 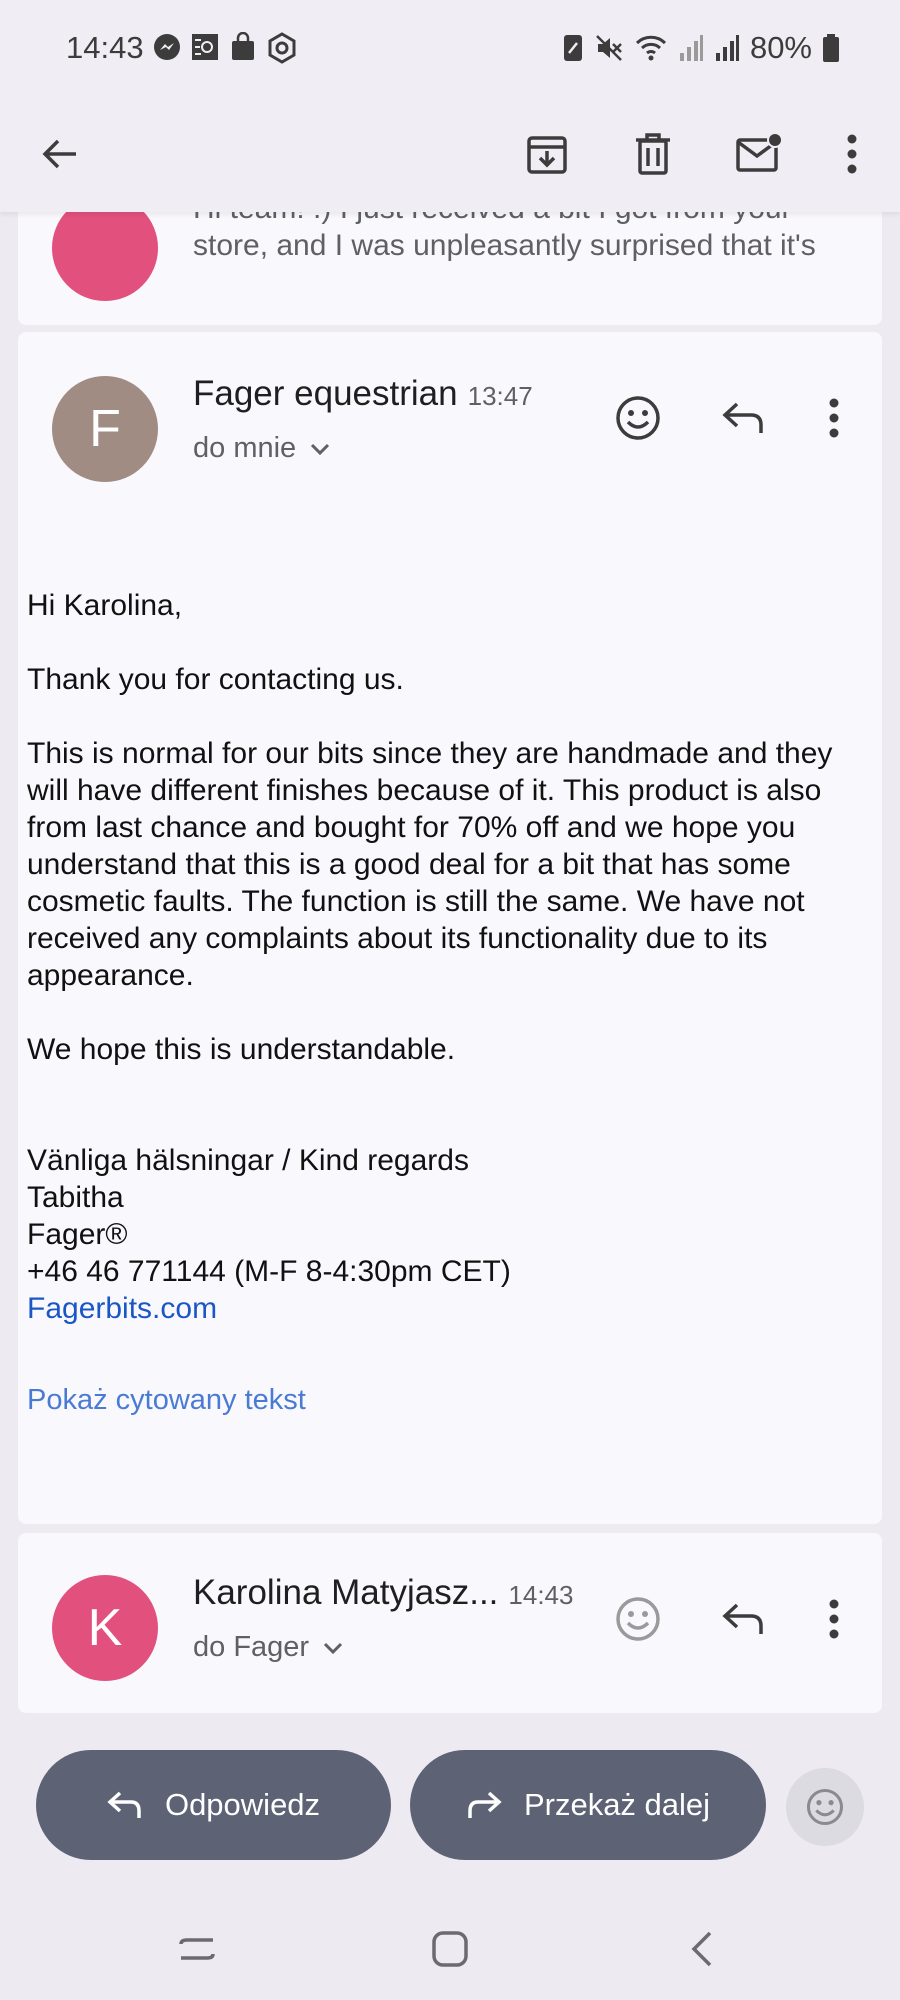 I want to click on mark-unread-button, so click(x=759, y=154).